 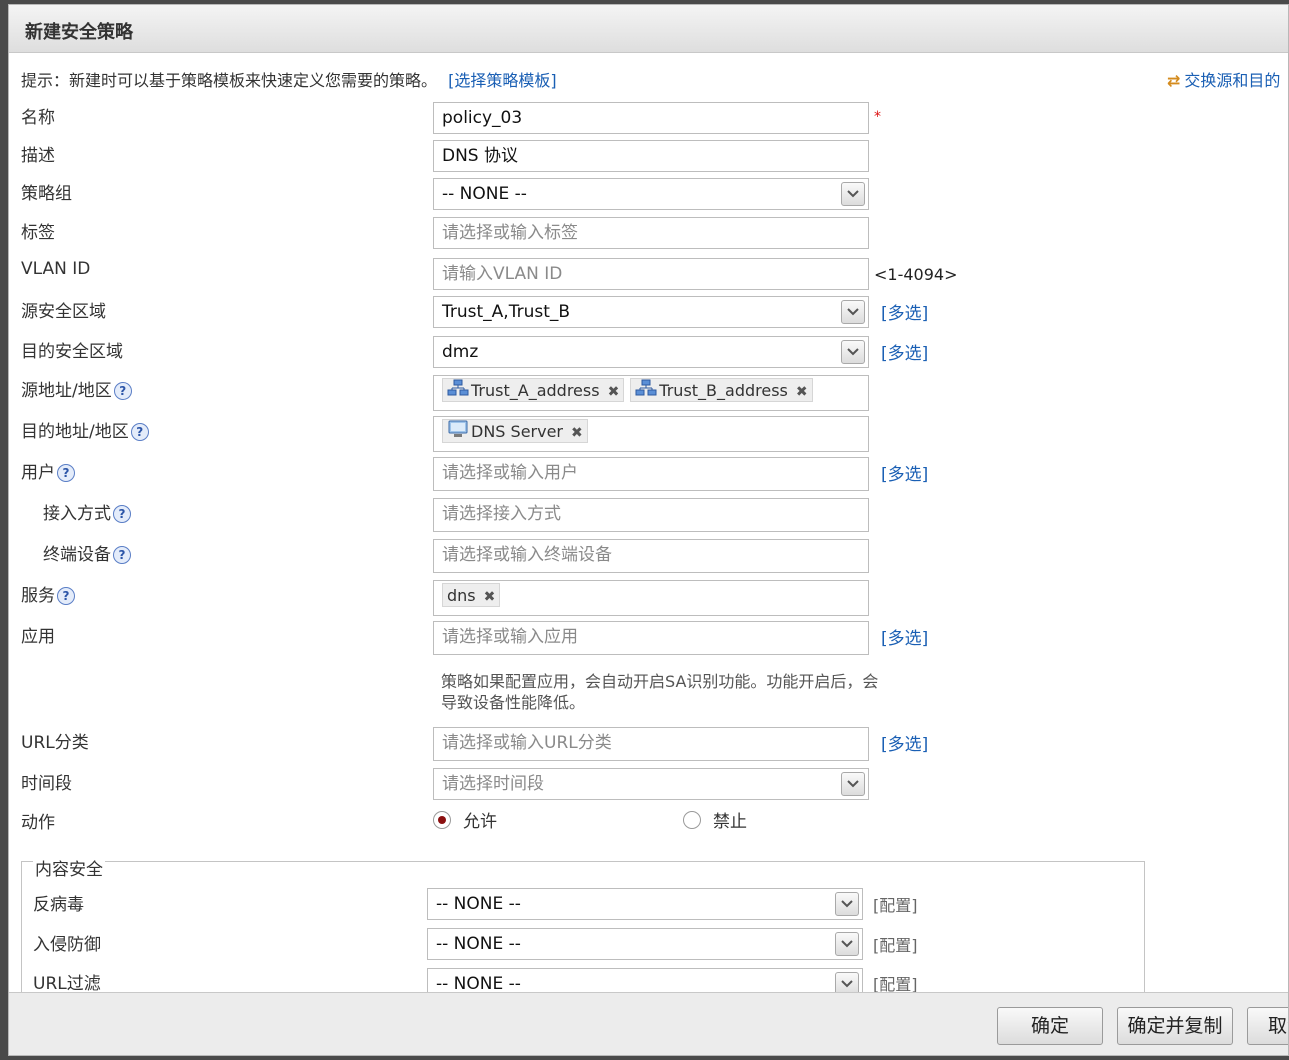 I want to click on service-tag-label: dns, so click(x=461, y=595).